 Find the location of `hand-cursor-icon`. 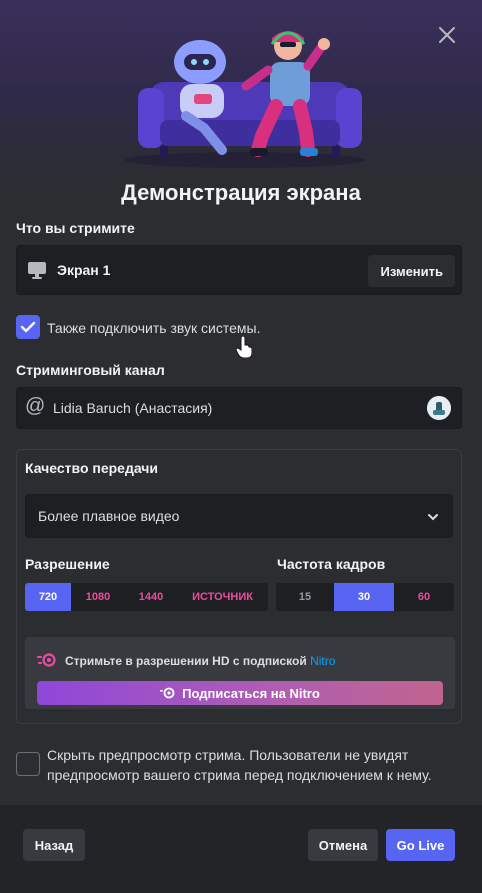

hand-cursor-icon is located at coordinates (244, 347).